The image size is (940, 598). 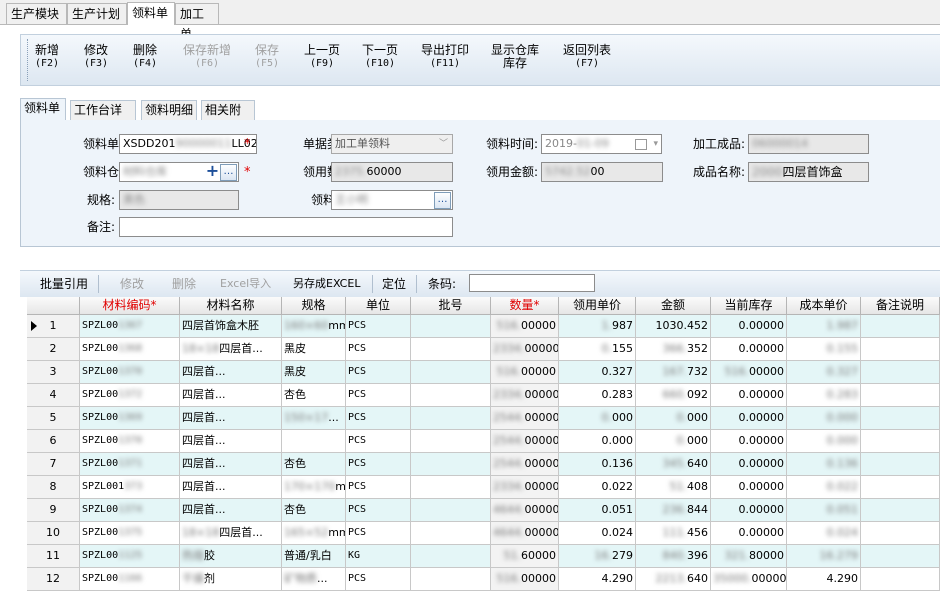 What do you see at coordinates (597, 306) in the screenshot?
I see `column-header: 领用单价` at bounding box center [597, 306].